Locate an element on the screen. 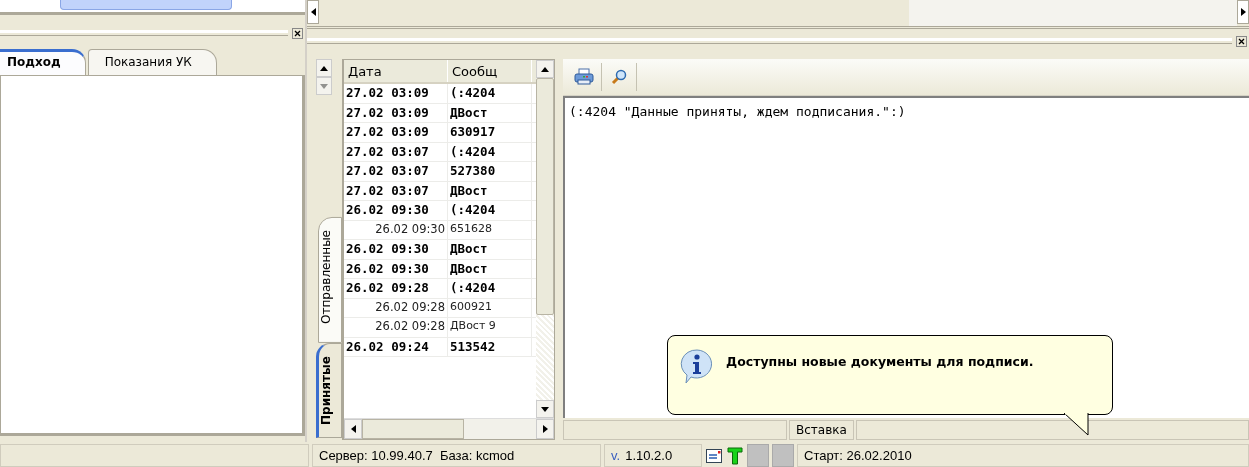  column-header: Сообщ is located at coordinates (490, 71).